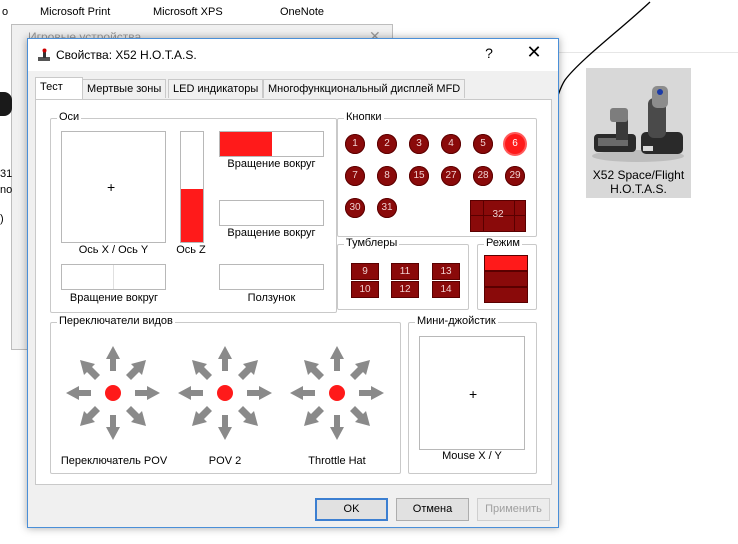 The image size is (738, 544). I want to click on toggle-indicator: 13, so click(446, 271).